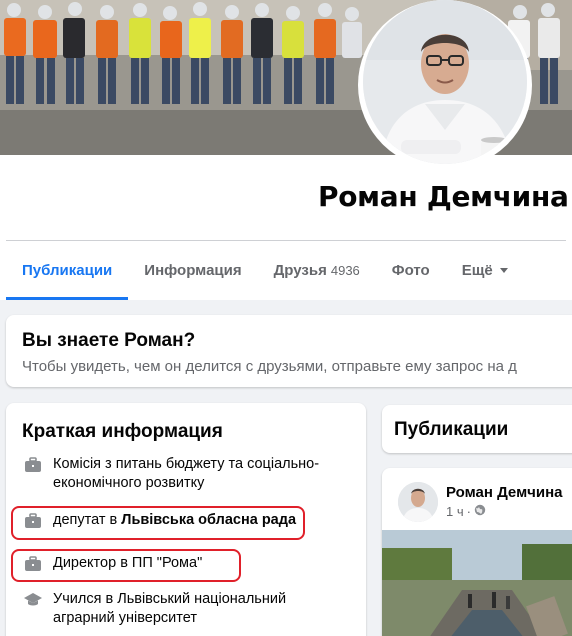  I want to click on tab-info: Информация, so click(192, 270).